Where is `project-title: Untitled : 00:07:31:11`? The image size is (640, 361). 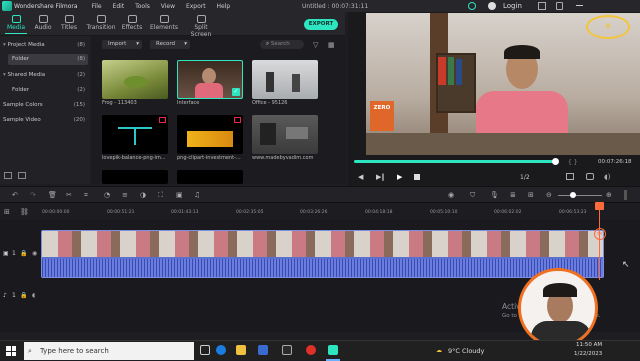 project-title: Untitled : 00:07:31:11 is located at coordinates (335, 6).